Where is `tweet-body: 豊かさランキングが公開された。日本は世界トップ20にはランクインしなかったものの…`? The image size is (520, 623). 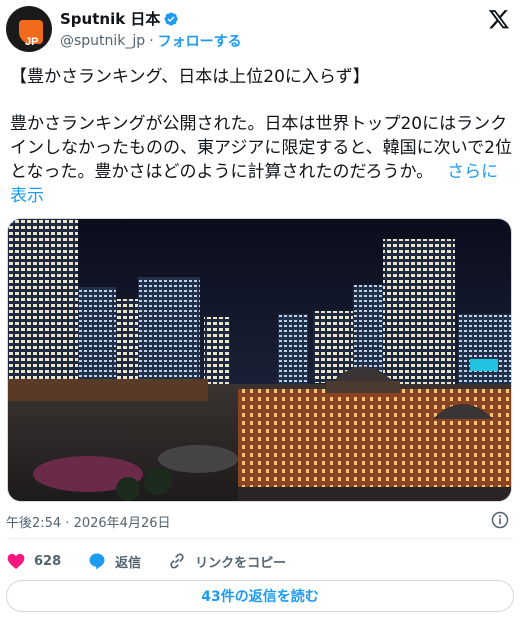 tweet-body: 豊かさランキングが公開された。日本は世界トップ20にはランクインしなかったものの… is located at coordinates (261, 160).